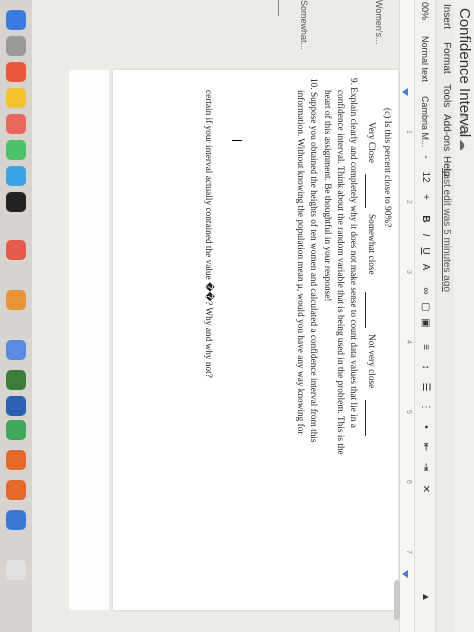 This screenshot has height=632, width=474. Describe the element at coordinates (425, 11) in the screenshot. I see `zoom-select: 00%` at that location.